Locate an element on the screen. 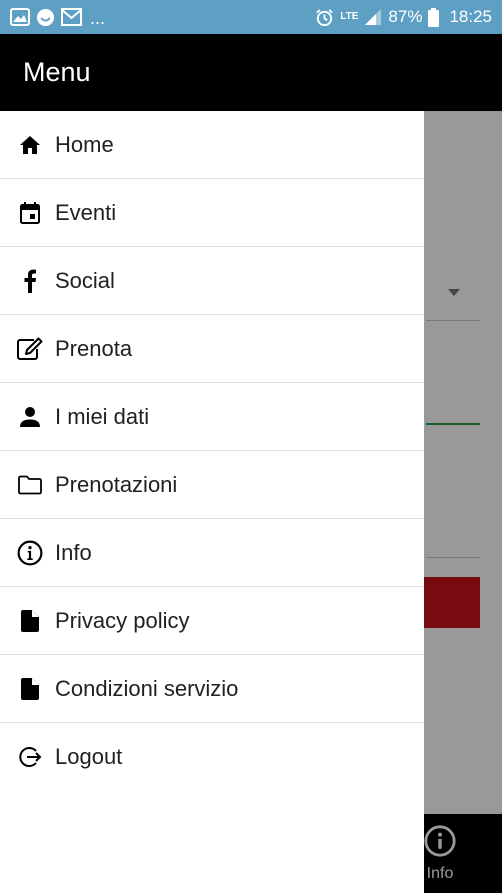 The height and width of the screenshot is (893, 502). info-icon is located at coordinates (30, 553).